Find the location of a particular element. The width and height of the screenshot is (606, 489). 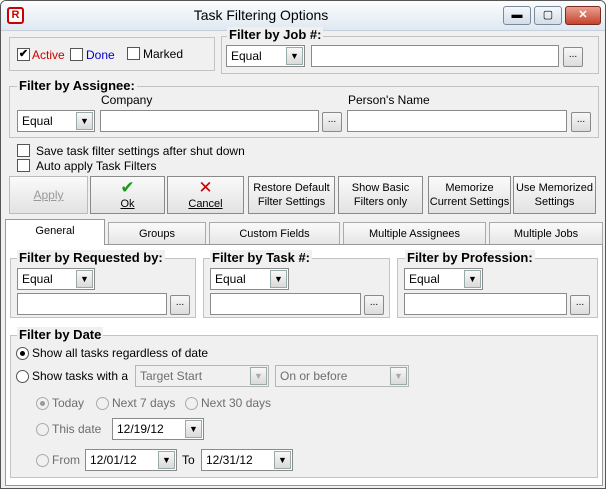

date-filter-title: Filter by Date is located at coordinates (60, 334).